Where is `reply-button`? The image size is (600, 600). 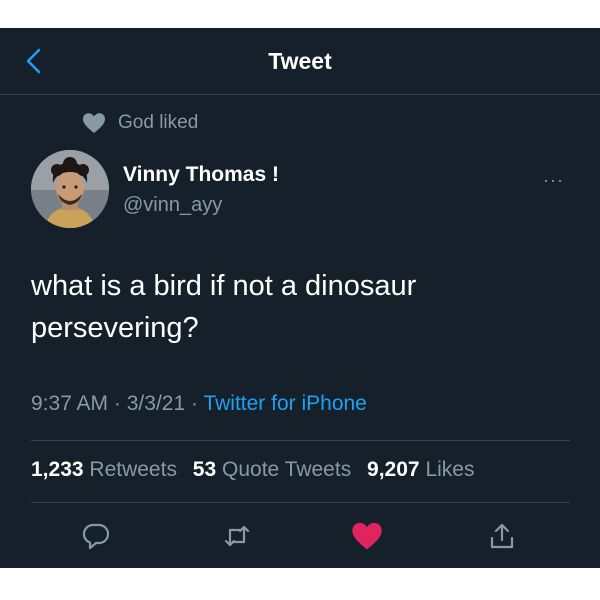
reply-button is located at coordinates (96, 536).